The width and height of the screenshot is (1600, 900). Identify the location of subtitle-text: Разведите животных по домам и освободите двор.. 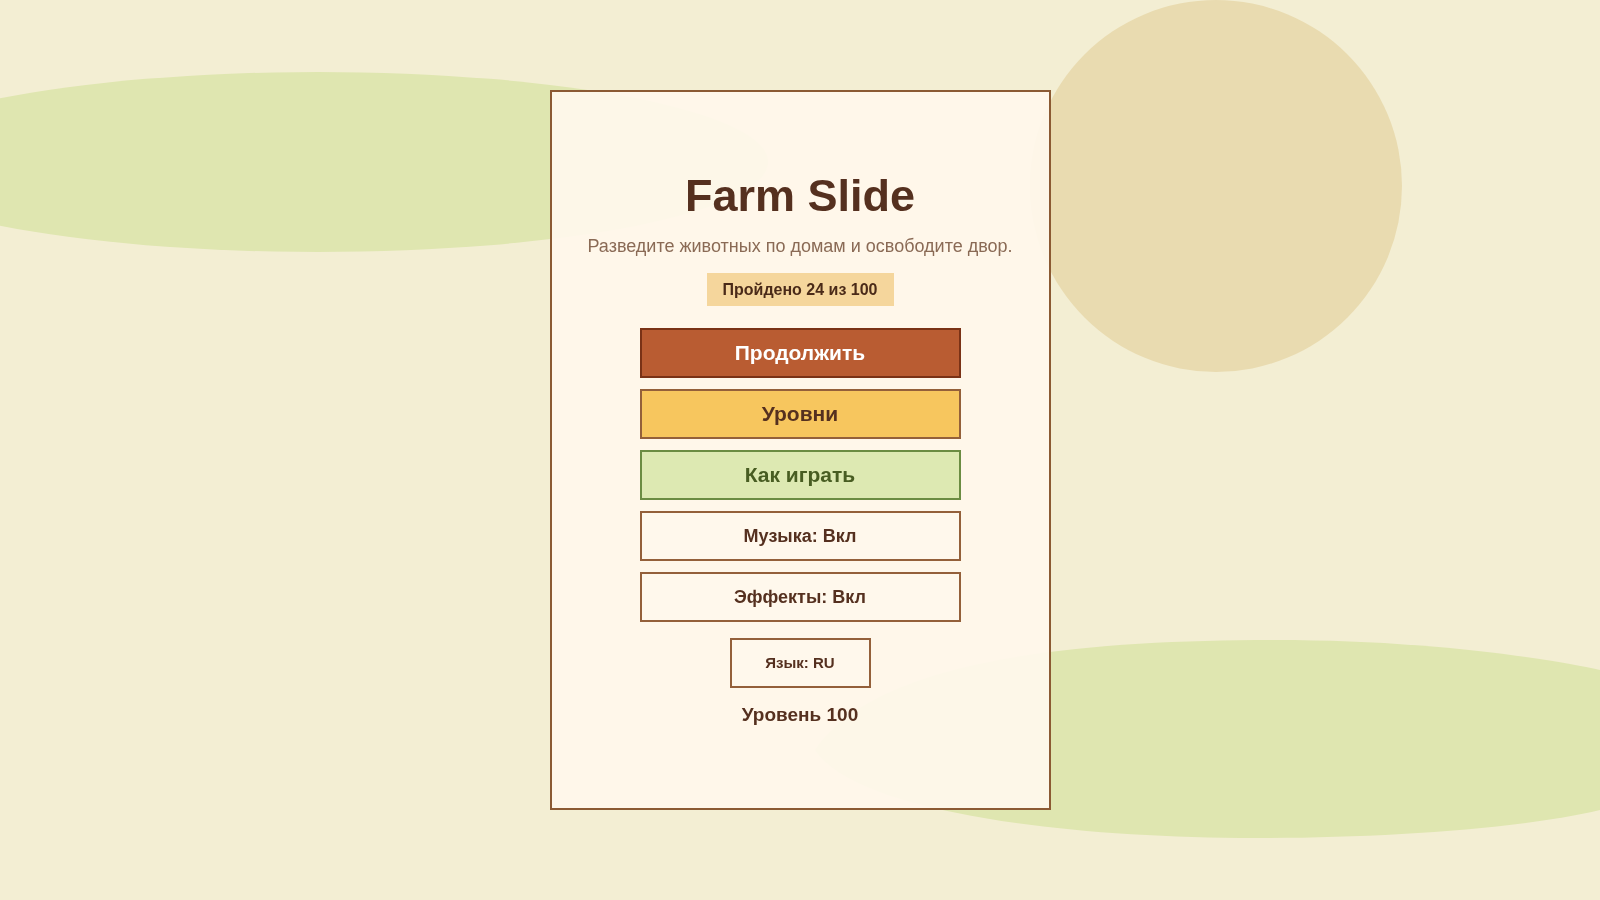
(800, 246).